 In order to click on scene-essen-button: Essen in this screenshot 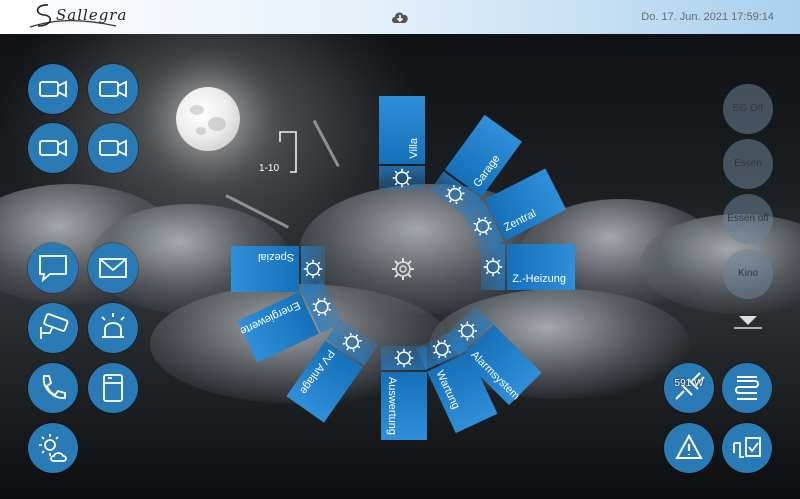, I will do `click(748, 164)`.